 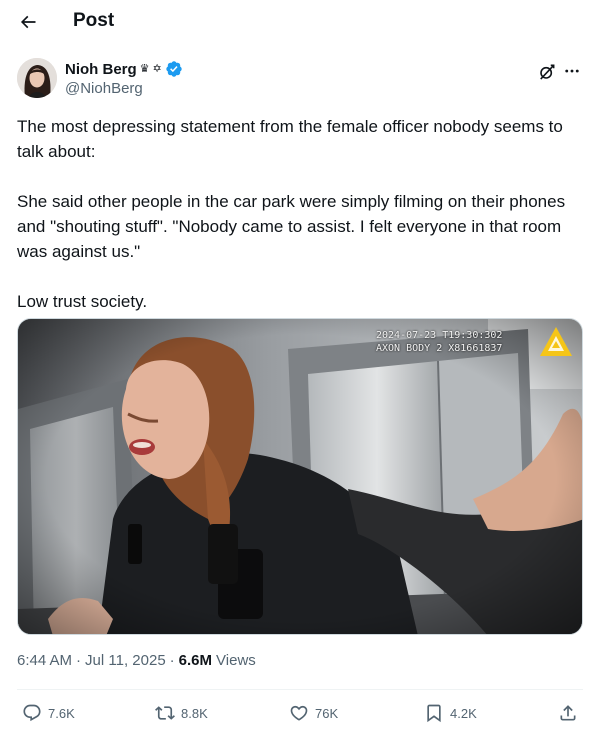 I want to click on repost-button: 8.8K, so click(x=181, y=713).